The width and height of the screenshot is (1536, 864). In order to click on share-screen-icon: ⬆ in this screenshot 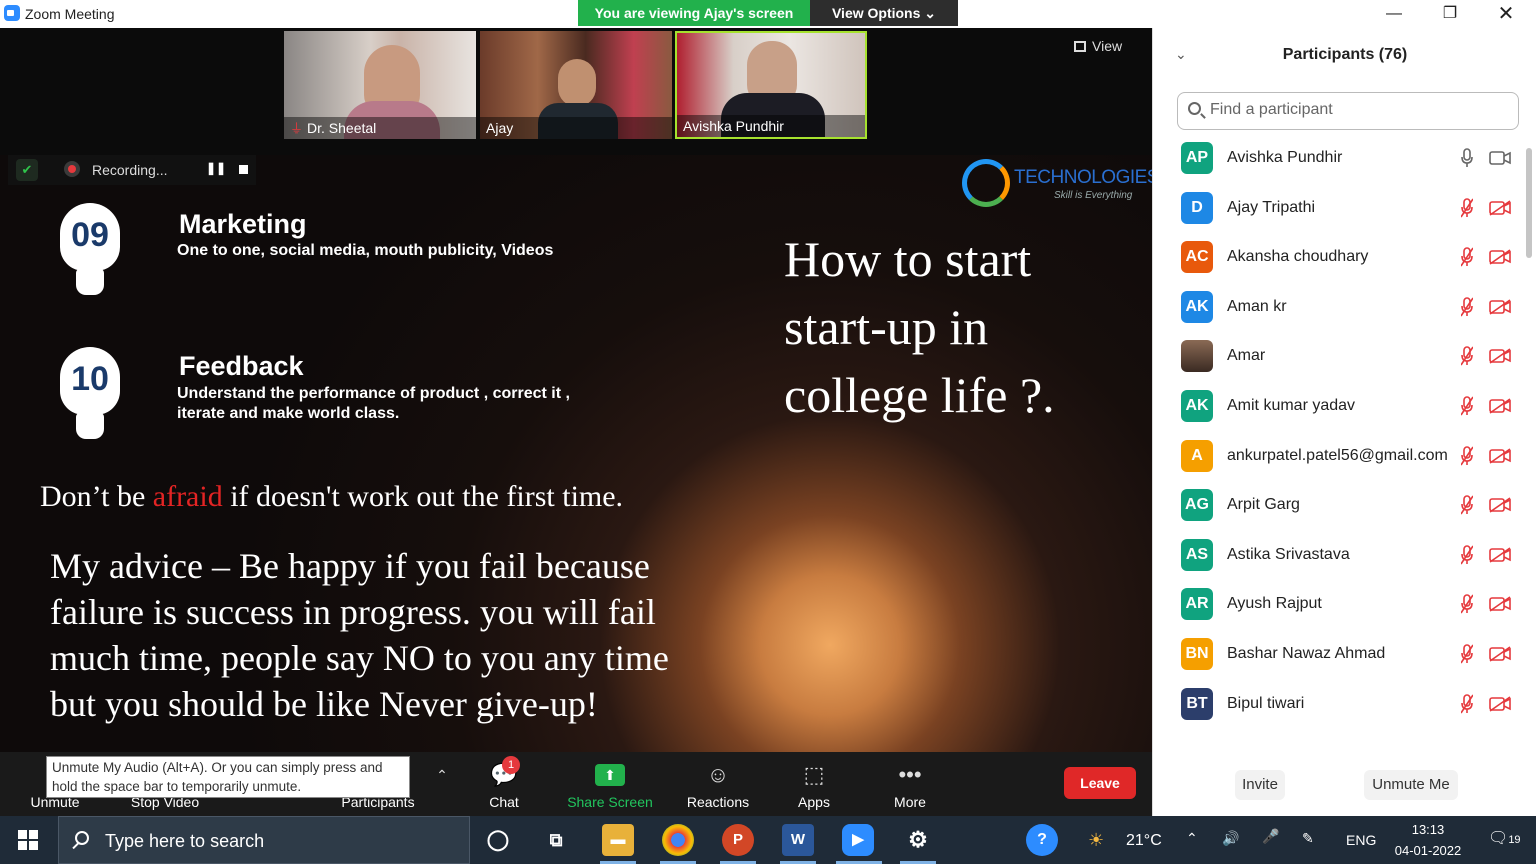, I will do `click(610, 775)`.